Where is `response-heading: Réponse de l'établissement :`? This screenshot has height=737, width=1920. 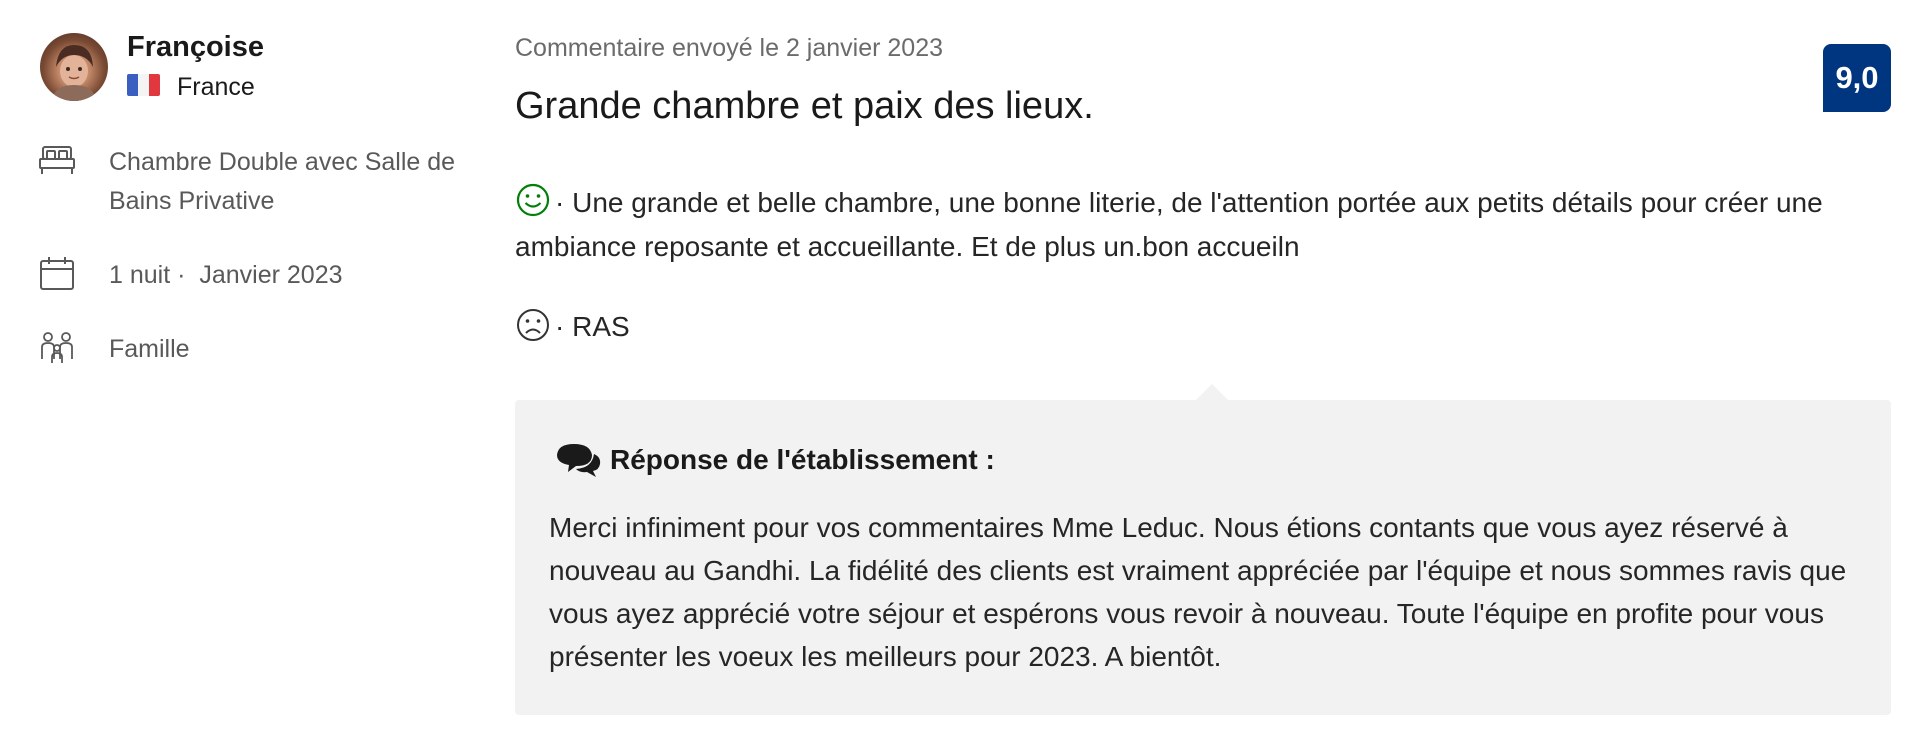
response-heading: Réponse de l'établissement : is located at coordinates (774, 460).